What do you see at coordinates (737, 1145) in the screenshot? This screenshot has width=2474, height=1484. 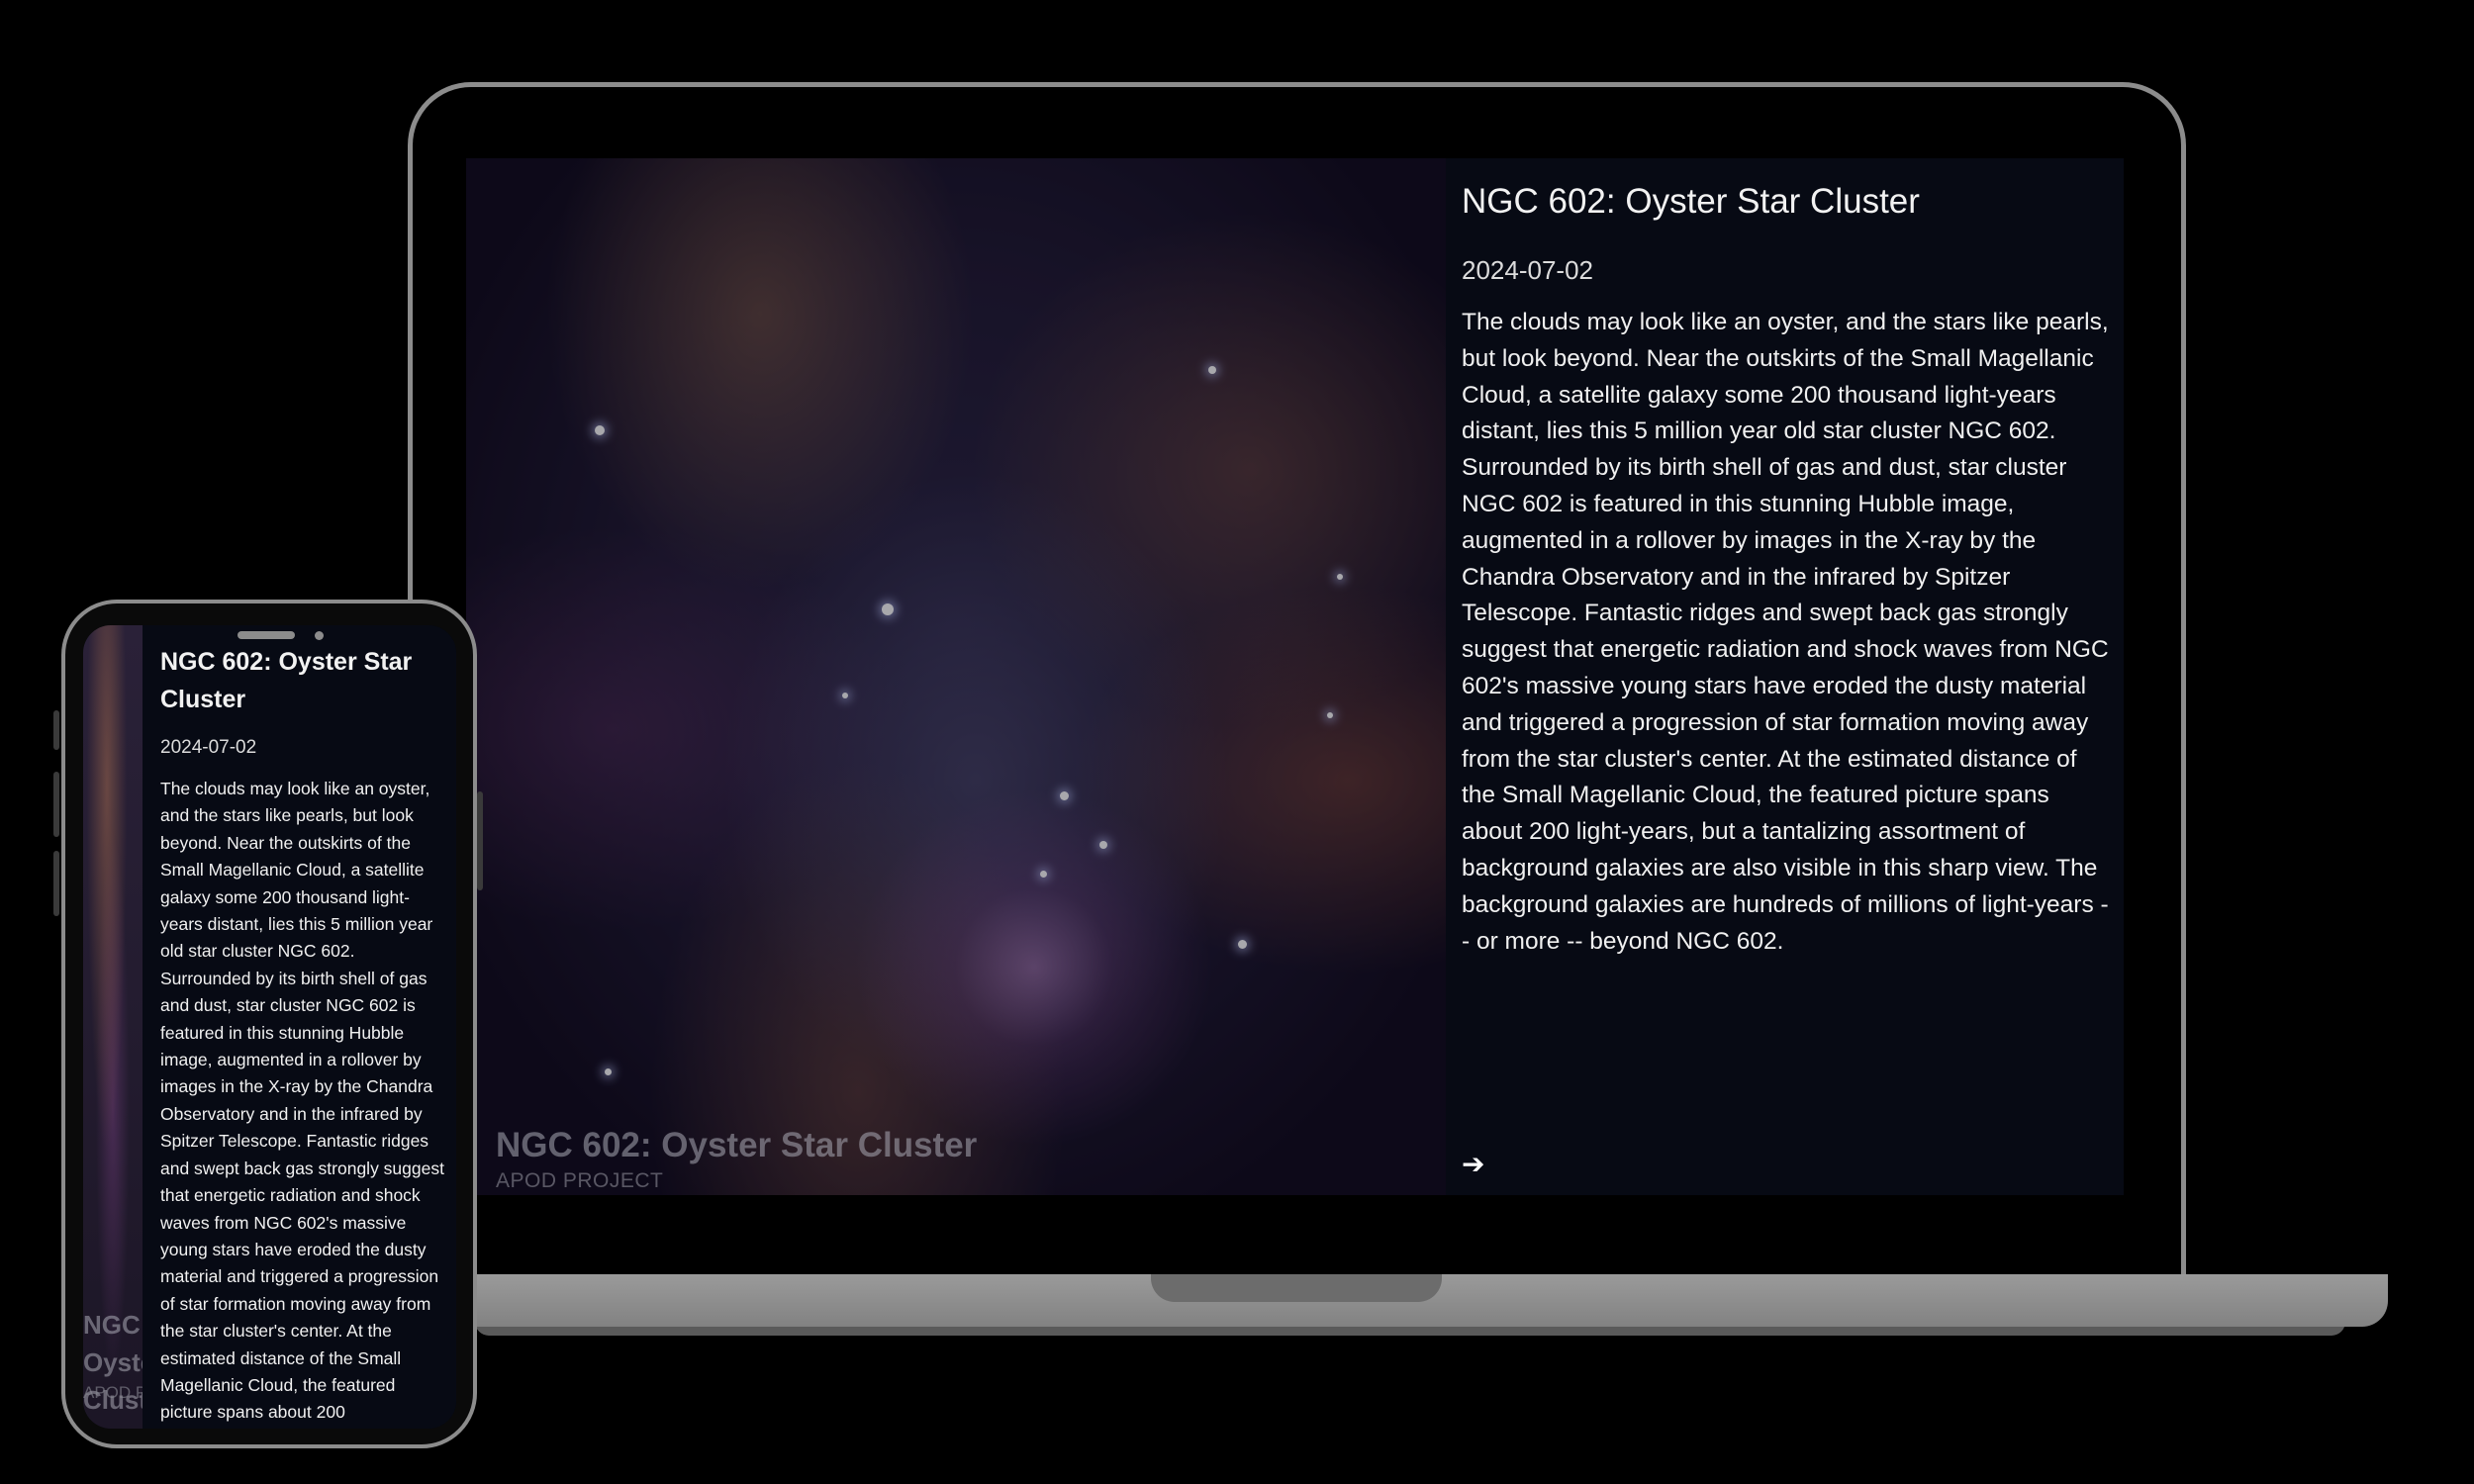 I see `image-caption-title: NGC 602: Oyster Star Cluster` at bounding box center [737, 1145].